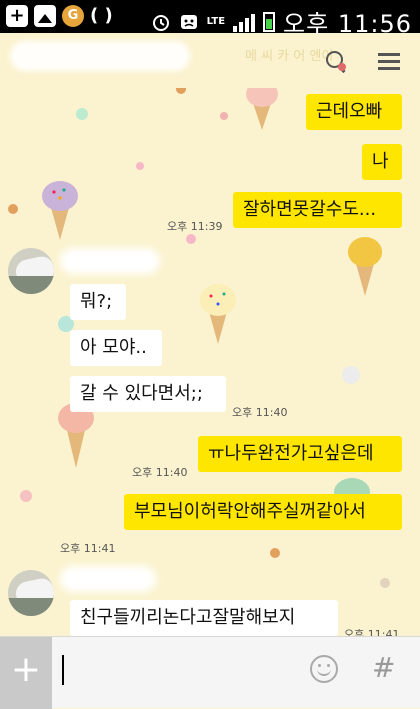 The height and width of the screenshot is (709, 420). Describe the element at coordinates (383, 667) in the screenshot. I see `hash-icon: #` at that location.